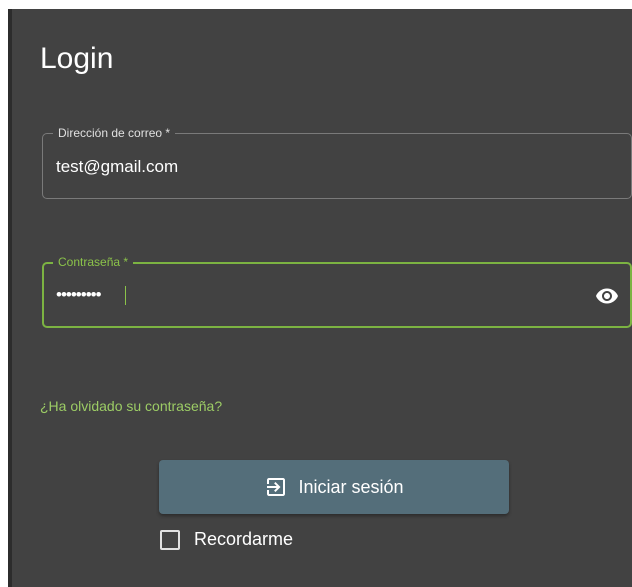 This screenshot has width=632, height=587. What do you see at coordinates (93, 262) in the screenshot?
I see `password-field-label: Contraseña *` at bounding box center [93, 262].